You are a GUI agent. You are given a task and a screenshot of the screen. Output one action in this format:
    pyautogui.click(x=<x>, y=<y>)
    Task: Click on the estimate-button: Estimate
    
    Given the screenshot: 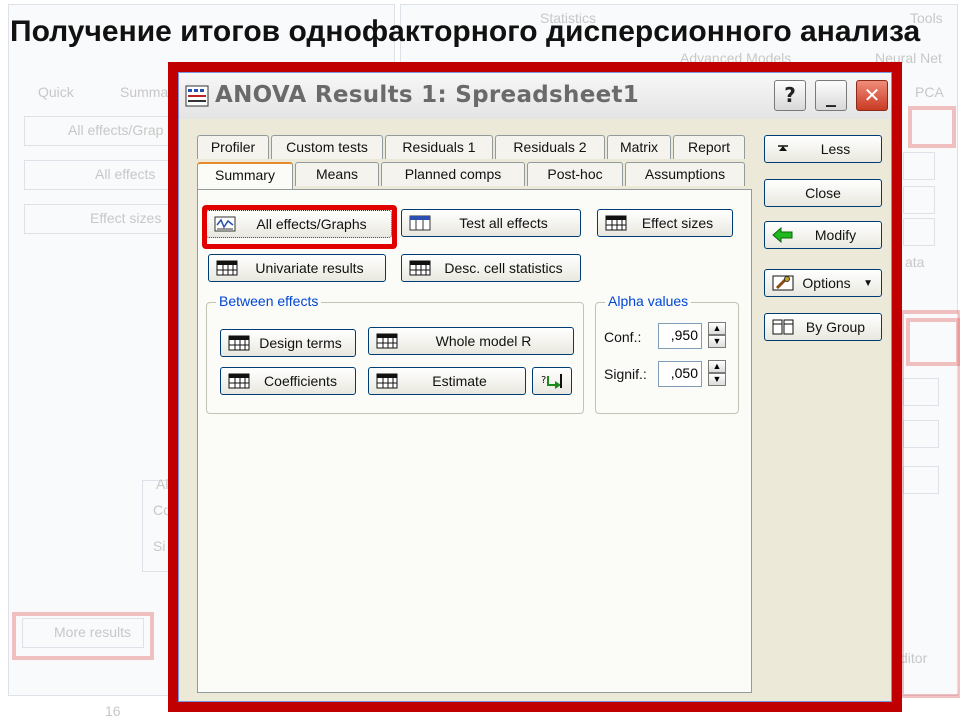 What is the action you would take?
    pyautogui.click(x=447, y=381)
    